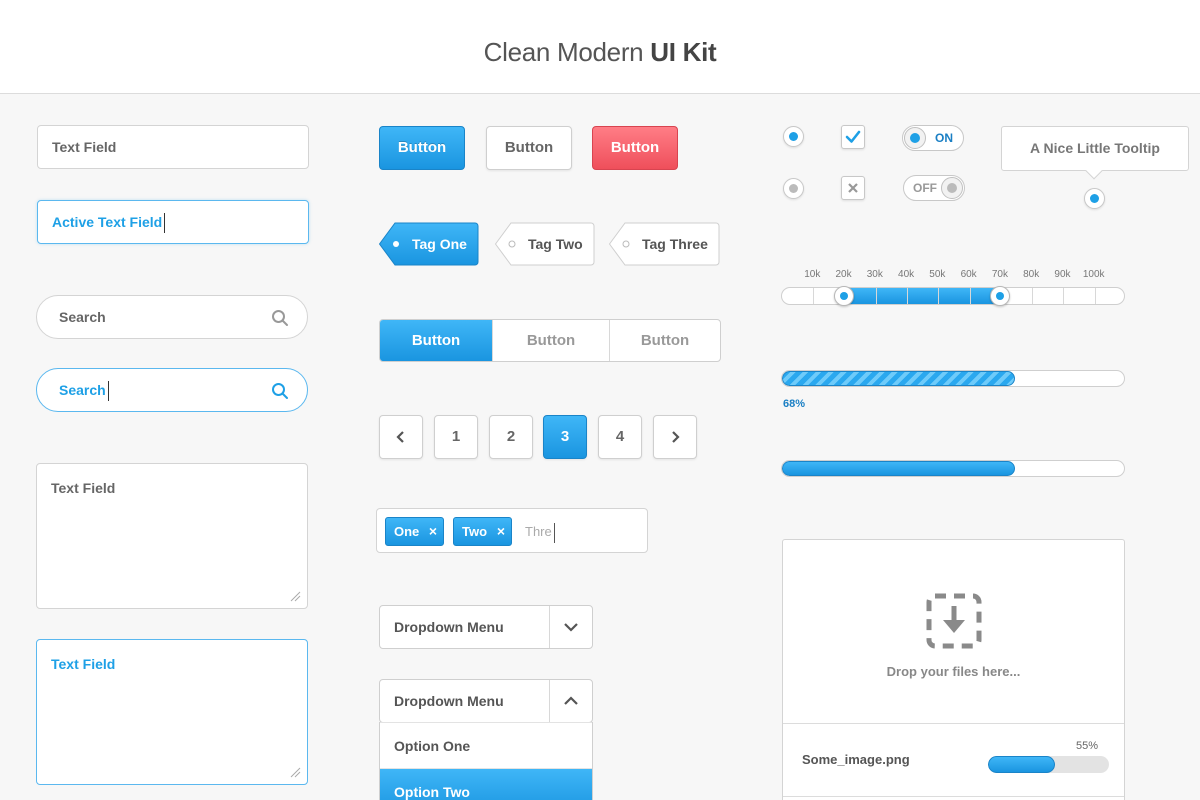 The height and width of the screenshot is (800, 1200). Describe the element at coordinates (635, 148) in the screenshot. I see `danger-button: Button` at that location.